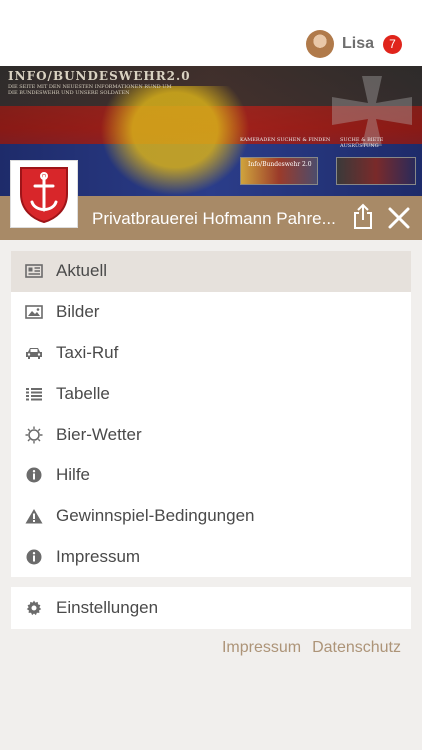 The height and width of the screenshot is (750, 422). What do you see at coordinates (211, 312) in the screenshot?
I see `menu-item-bilder: Bilder` at bounding box center [211, 312].